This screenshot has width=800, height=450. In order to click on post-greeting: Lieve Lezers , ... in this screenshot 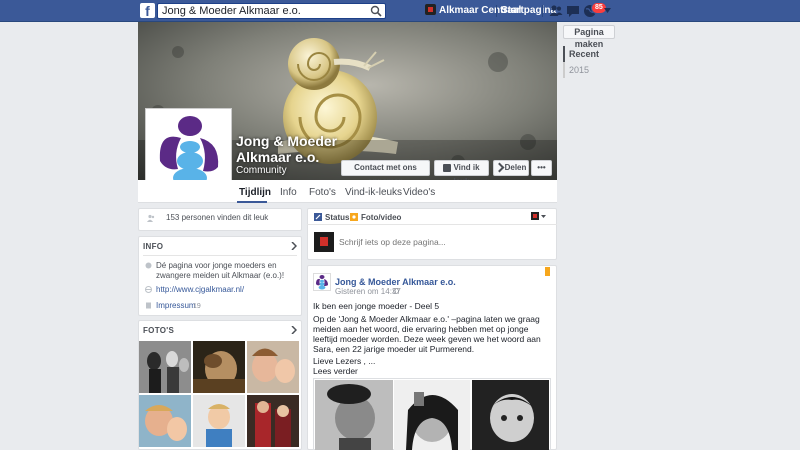, I will do `click(344, 361)`.